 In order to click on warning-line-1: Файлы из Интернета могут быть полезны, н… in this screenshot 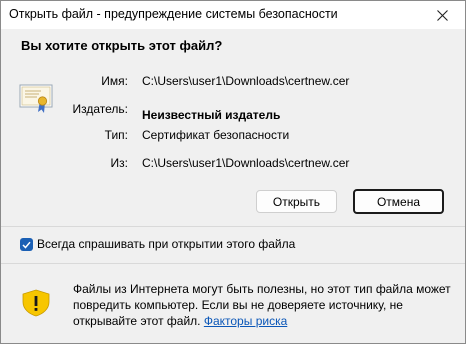, I will do `click(262, 289)`.